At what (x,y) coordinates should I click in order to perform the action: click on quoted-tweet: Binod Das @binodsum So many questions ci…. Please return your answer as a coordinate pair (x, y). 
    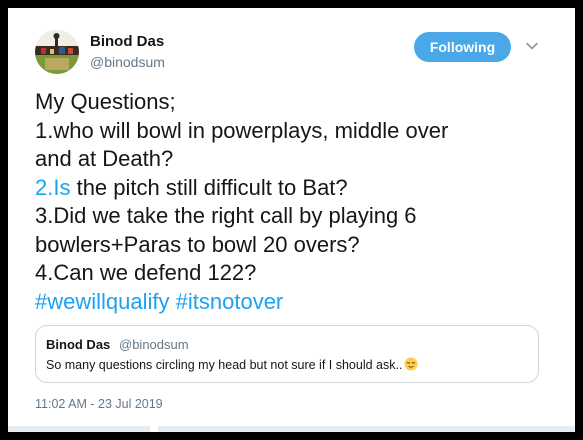
    Looking at the image, I should click on (287, 354).